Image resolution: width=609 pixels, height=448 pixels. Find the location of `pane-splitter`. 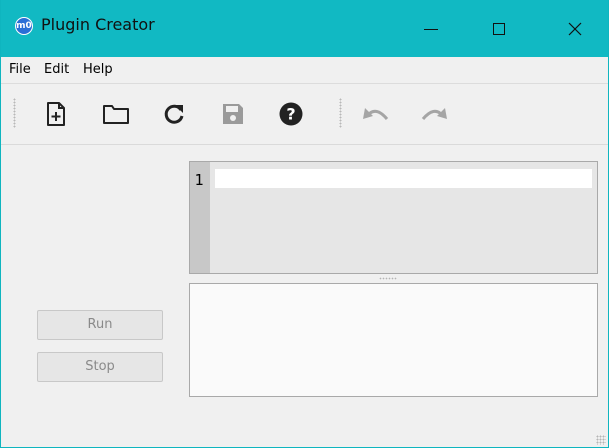

pane-splitter is located at coordinates (393, 278).